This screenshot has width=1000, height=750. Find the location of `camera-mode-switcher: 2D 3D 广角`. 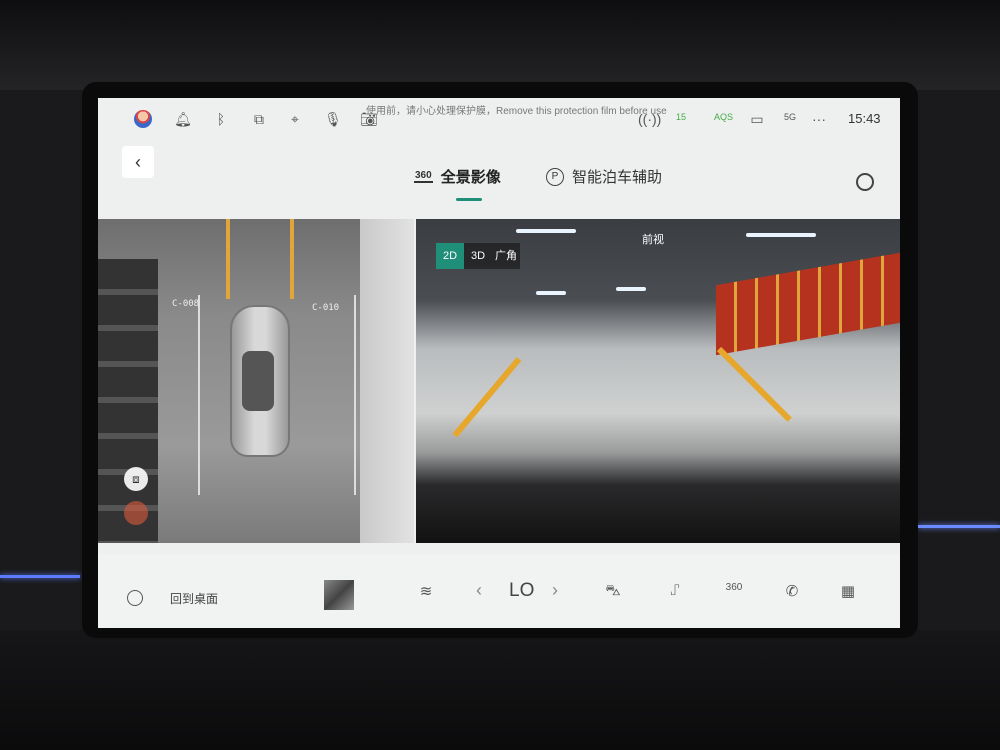

camera-mode-switcher: 2D 3D 广角 is located at coordinates (478, 256).